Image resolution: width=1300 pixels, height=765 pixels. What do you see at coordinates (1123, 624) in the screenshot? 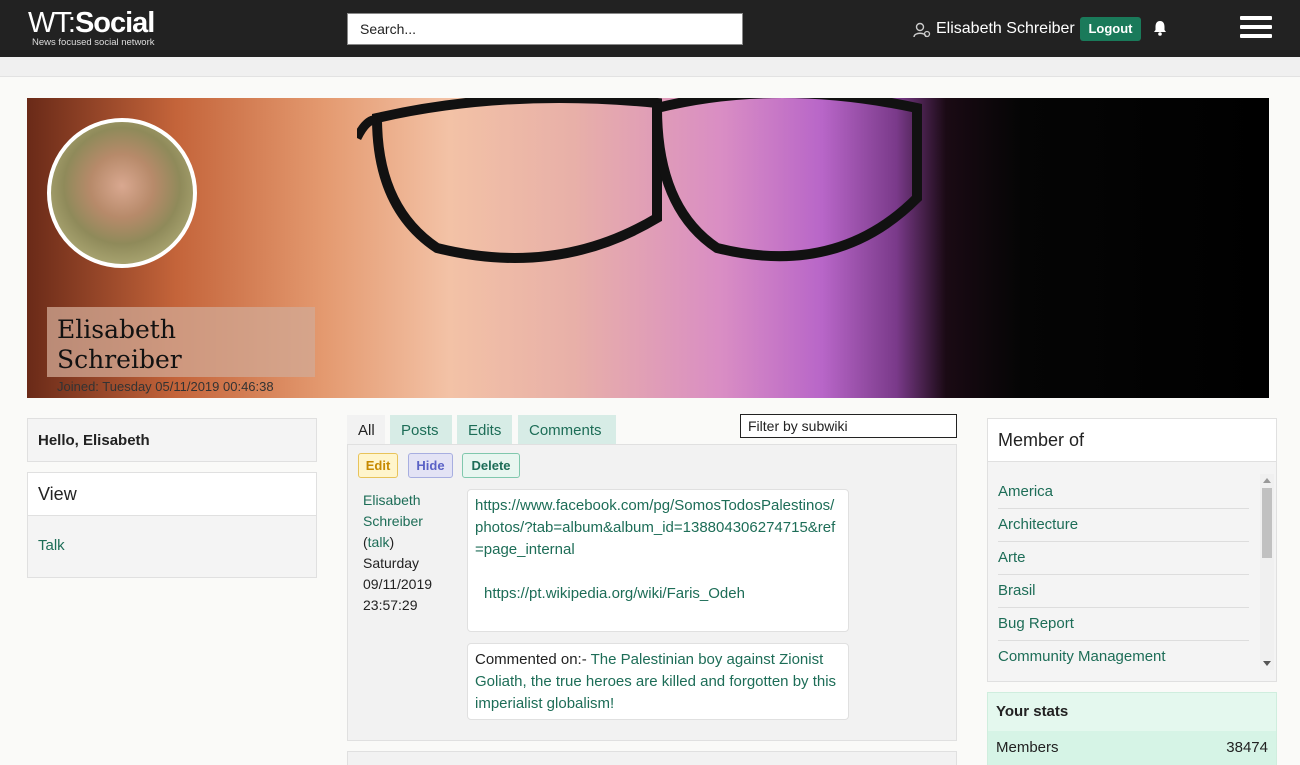
I see `member-of-item: Bug Report` at bounding box center [1123, 624].